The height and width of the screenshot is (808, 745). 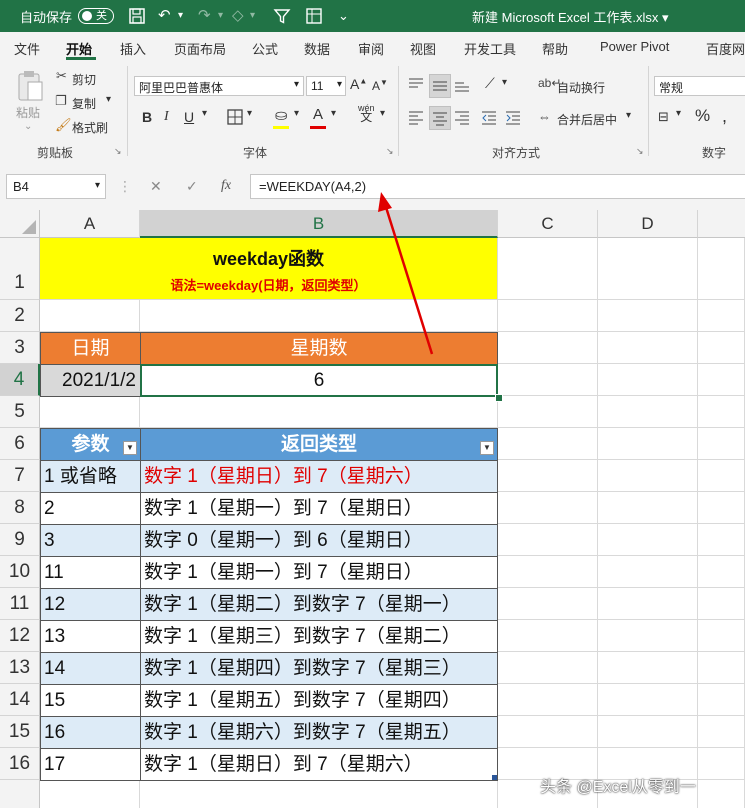 What do you see at coordinates (406, 273) in the screenshot?
I see `annotation-arrow` at bounding box center [406, 273].